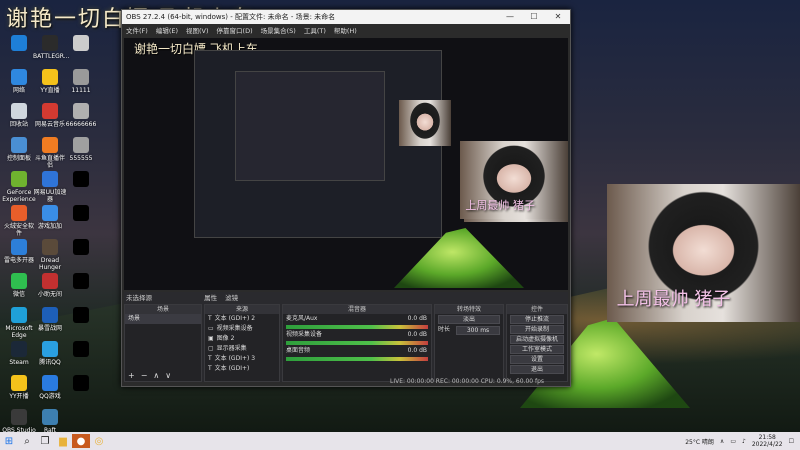 The image size is (800, 450). Describe the element at coordinates (50, 115) in the screenshot. I see `desktop-icon: 网易云音乐` at that location.